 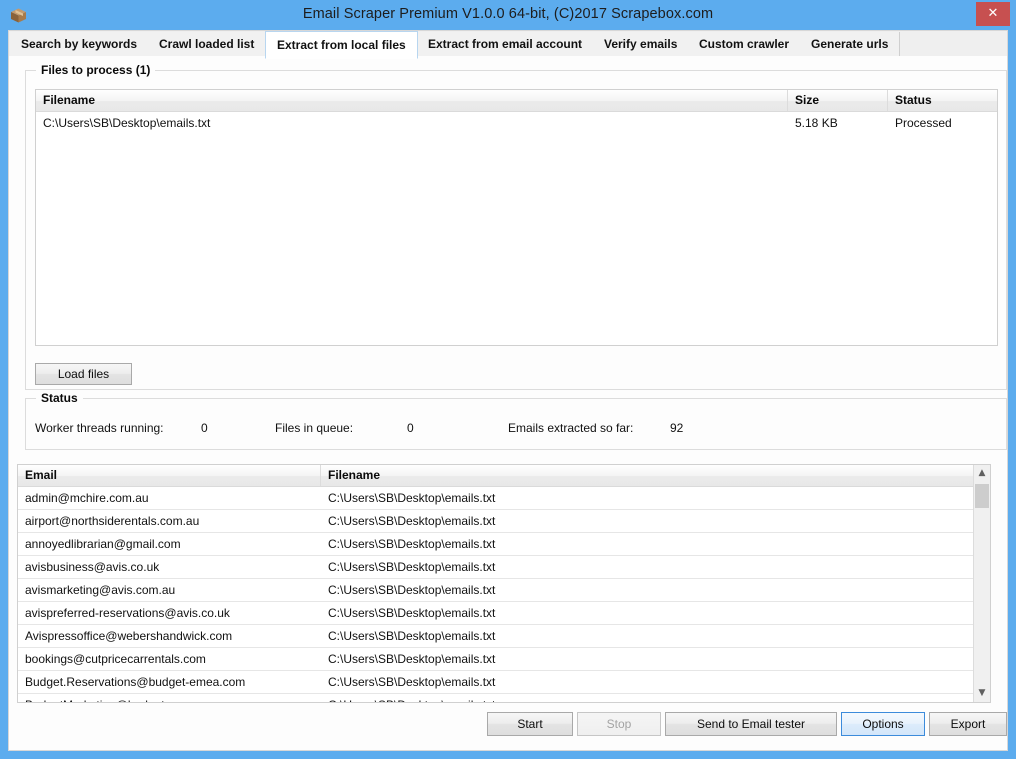 I want to click on results-cell-email: avisbusiness@avis.co.uk, so click(x=92, y=567).